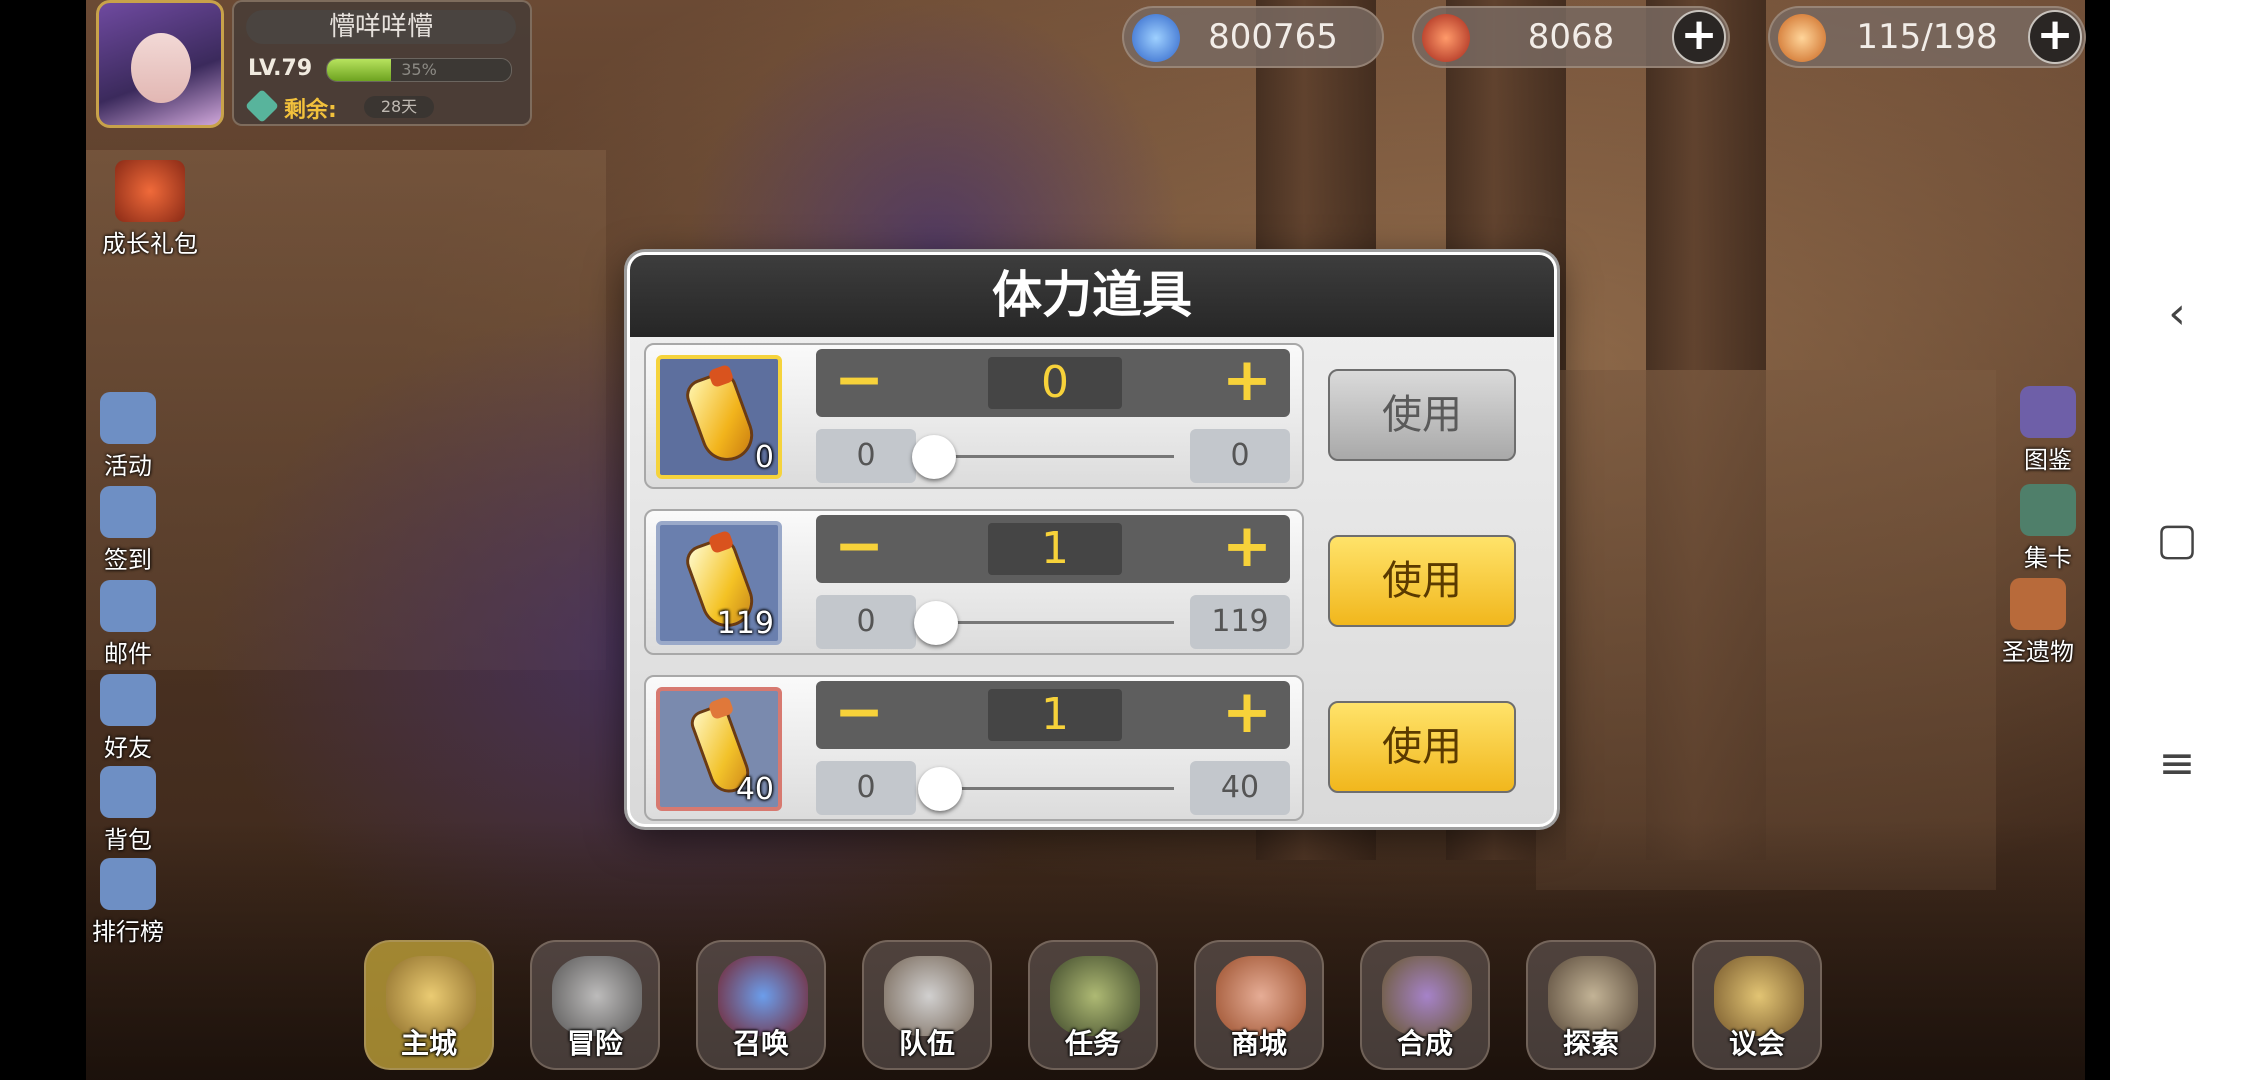  Describe the element at coordinates (128, 700) in the screenshot. I see `friend-icon` at that location.